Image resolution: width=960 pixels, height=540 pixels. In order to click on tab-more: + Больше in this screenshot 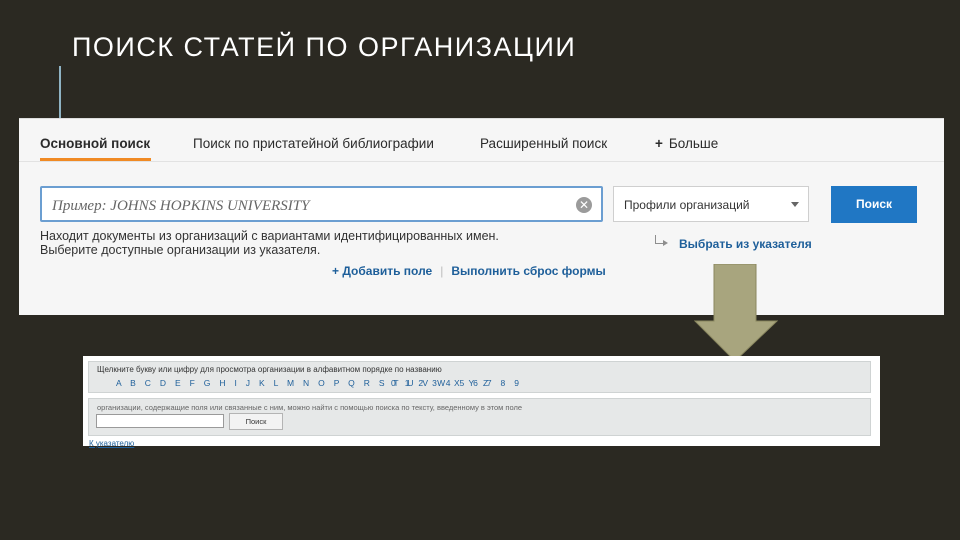, I will do `click(686, 143)`.